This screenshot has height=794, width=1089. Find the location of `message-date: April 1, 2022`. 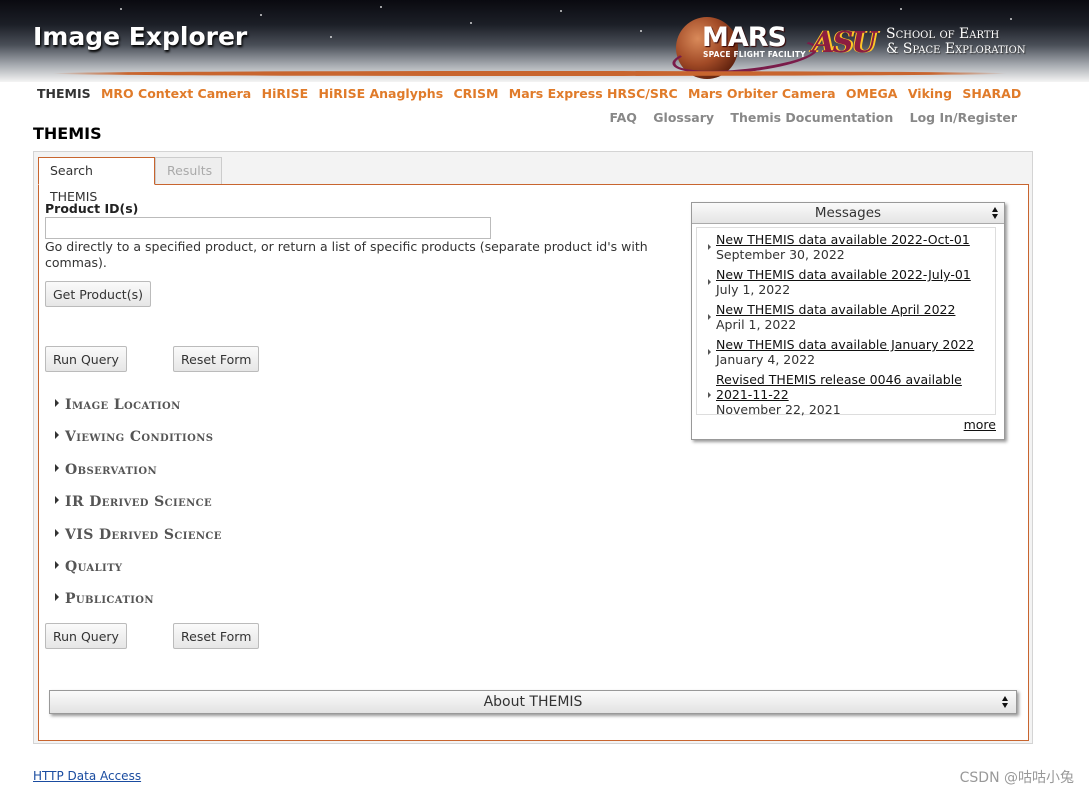

message-date: April 1, 2022 is located at coordinates (756, 324).